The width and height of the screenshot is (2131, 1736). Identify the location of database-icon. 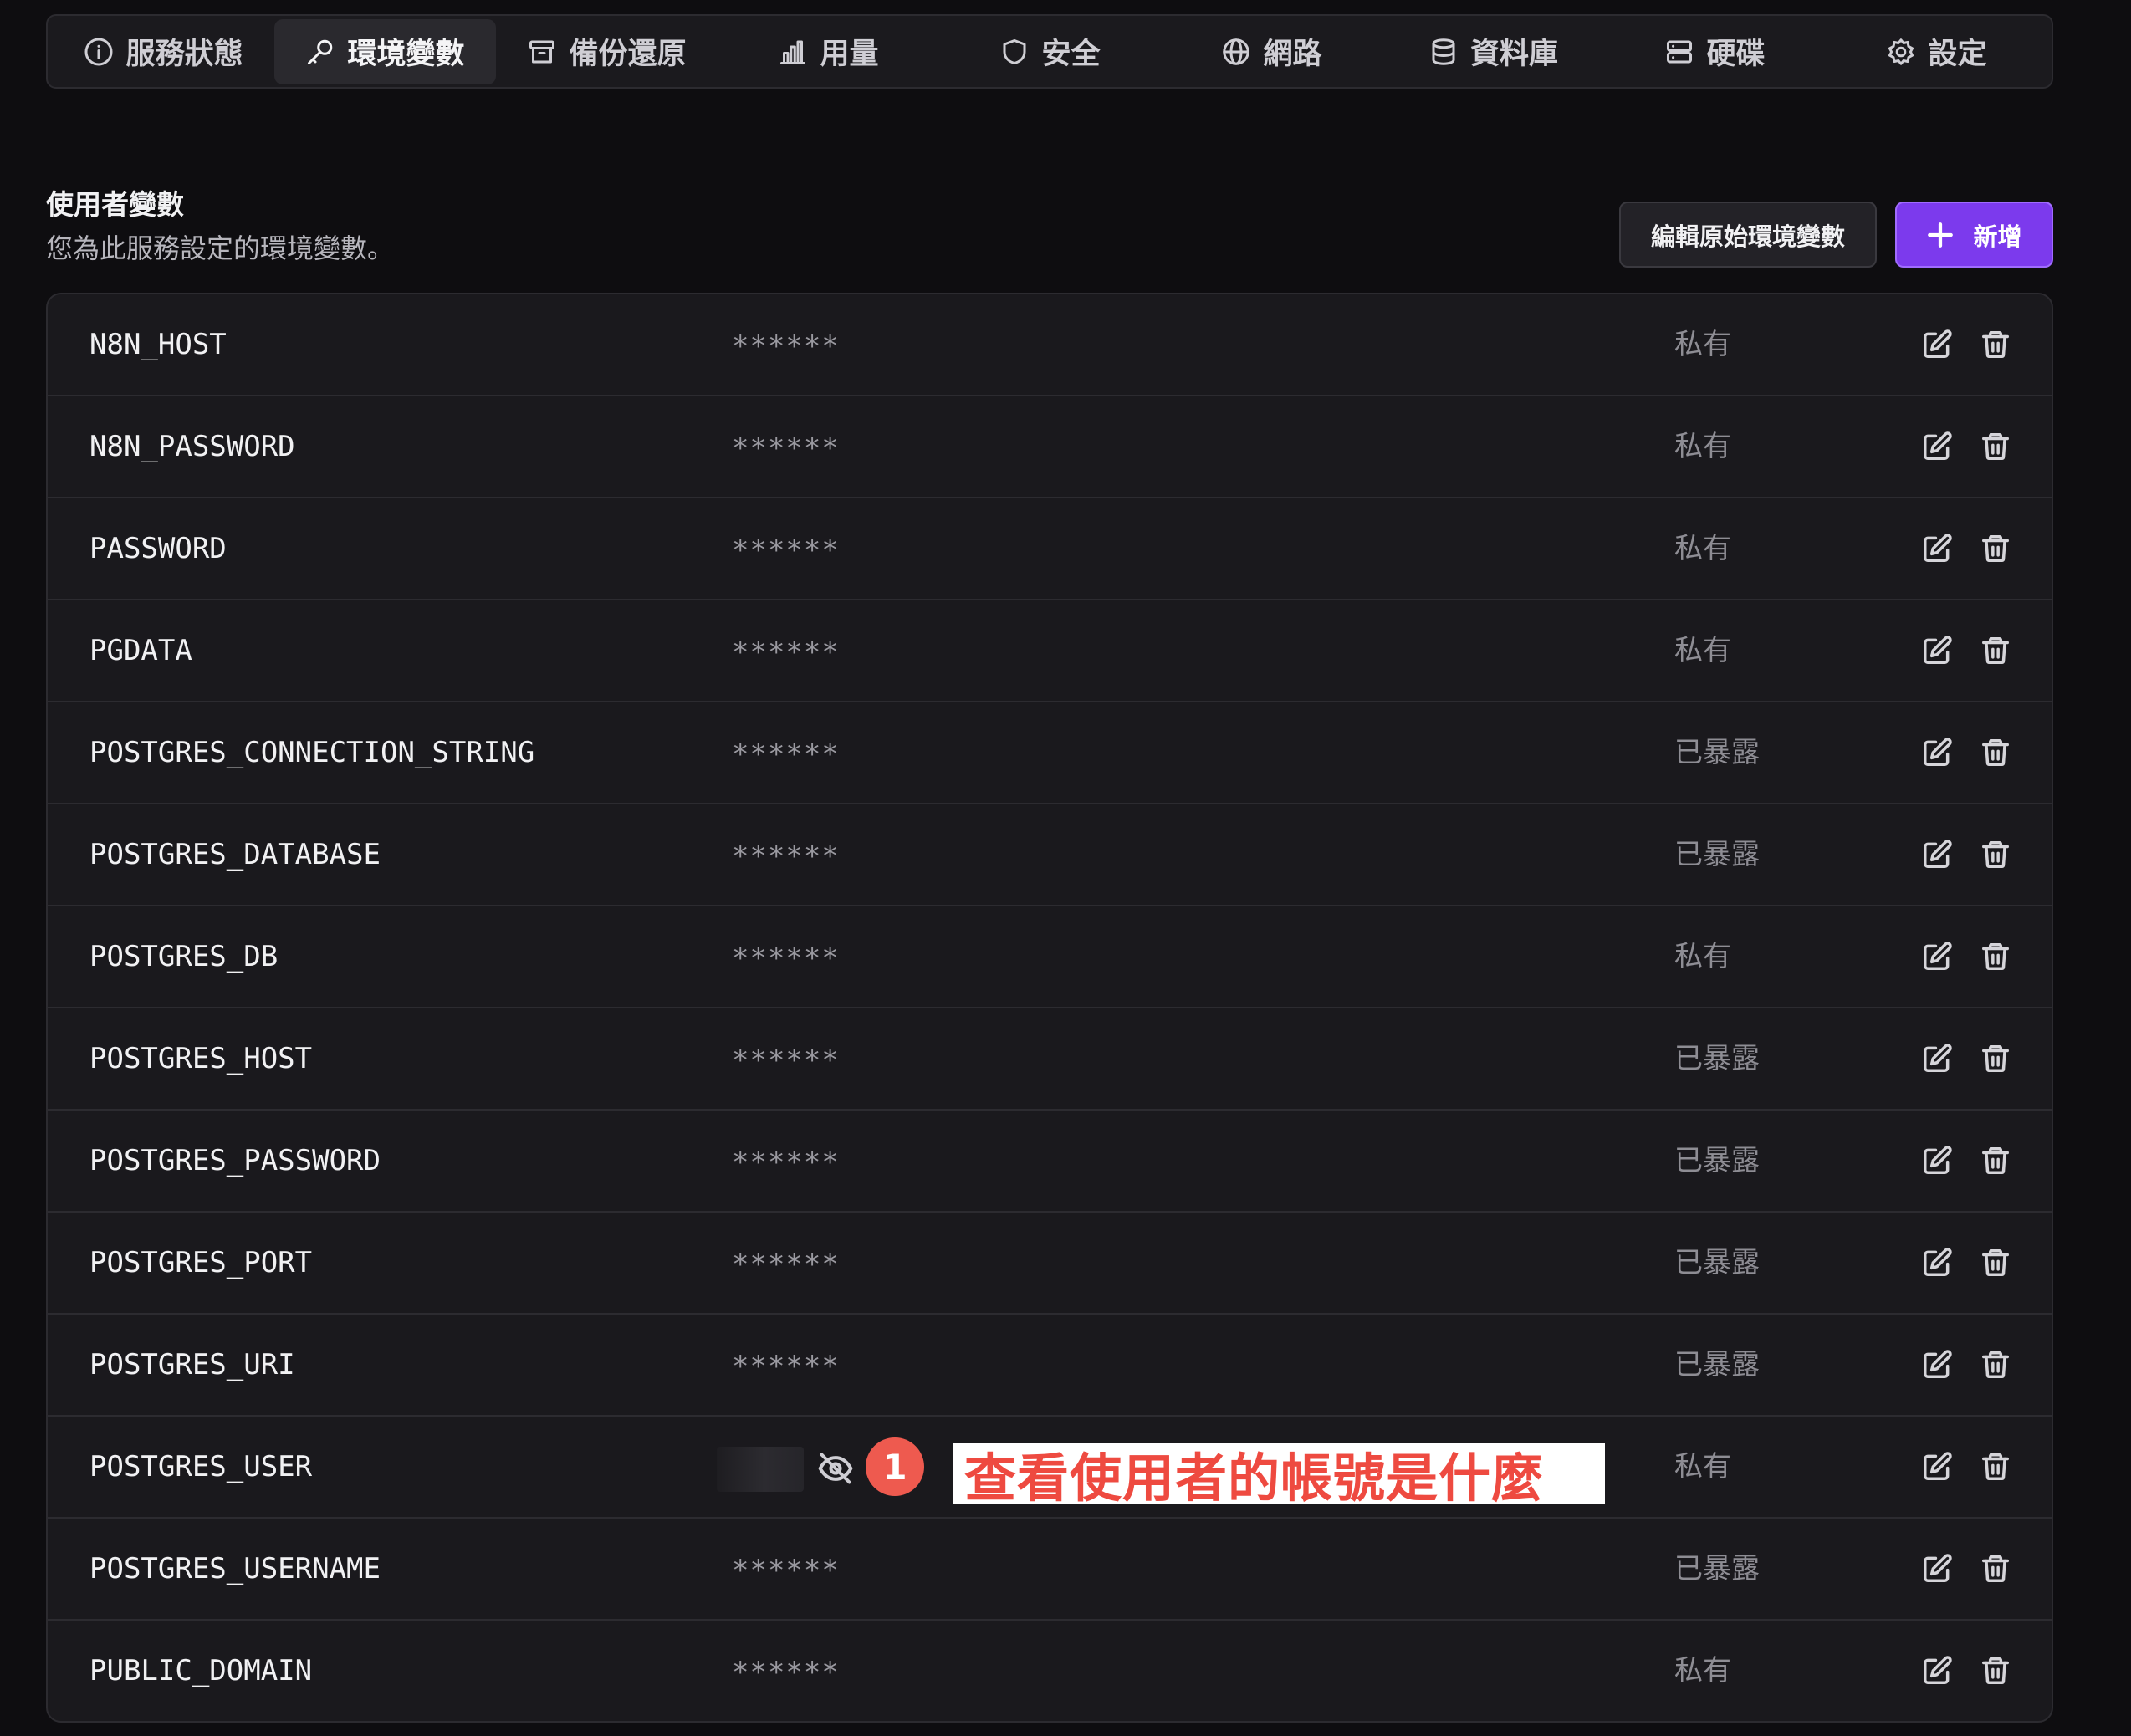
(1443, 51).